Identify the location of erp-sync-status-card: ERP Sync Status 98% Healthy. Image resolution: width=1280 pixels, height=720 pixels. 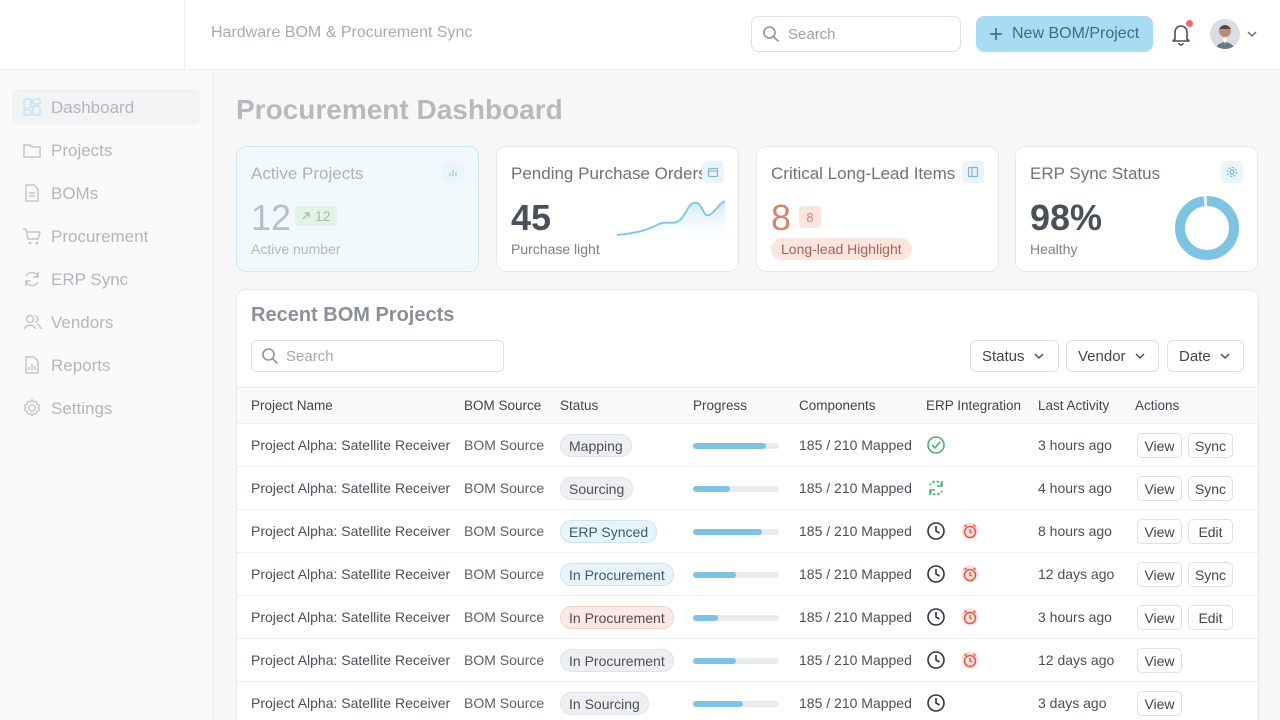
(1136, 209).